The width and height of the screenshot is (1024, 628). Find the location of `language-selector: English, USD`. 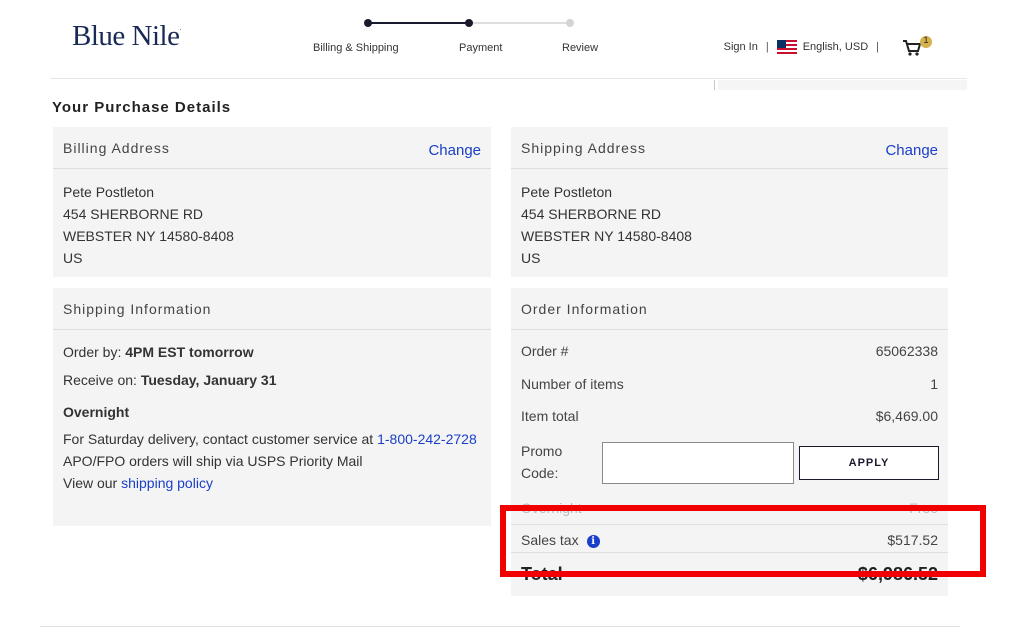

language-selector: English, USD is located at coordinates (822, 47).